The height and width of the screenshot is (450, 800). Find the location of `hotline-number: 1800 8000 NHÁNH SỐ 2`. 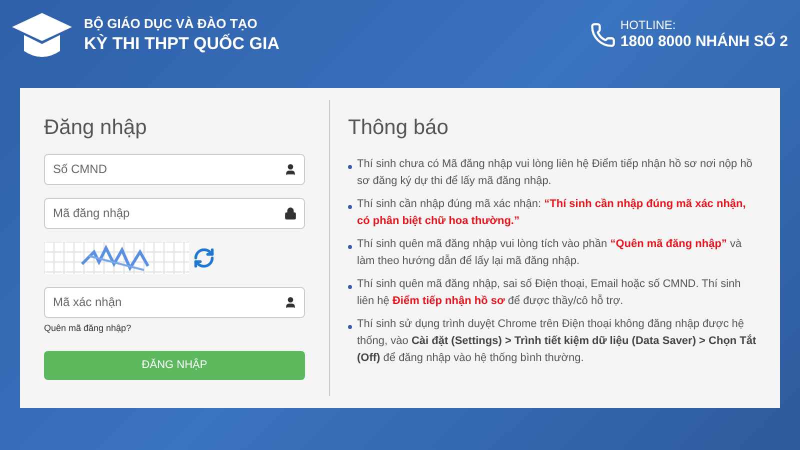

hotline-number: 1800 8000 NHÁNH SỐ 2 is located at coordinates (704, 42).